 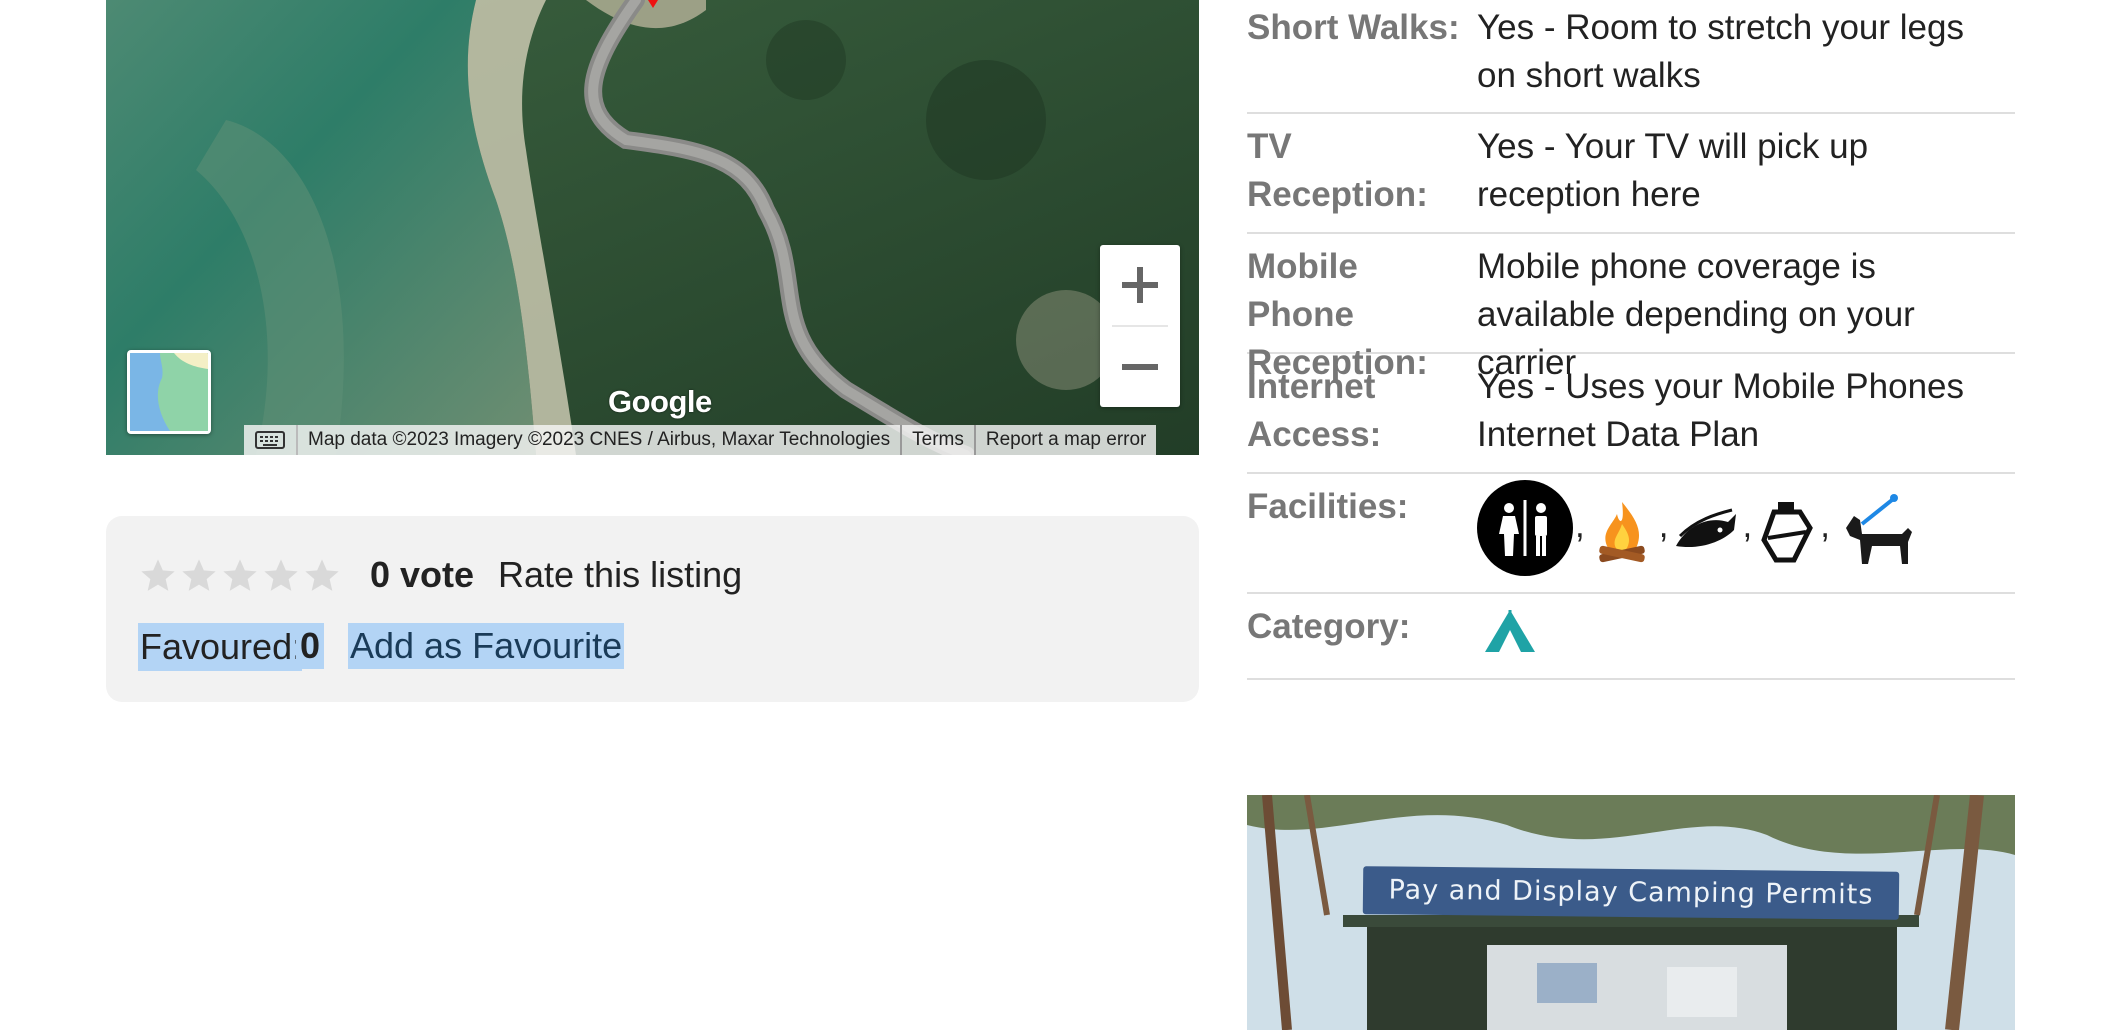 I want to click on facility-icons: , , , ,, so click(x=1699, y=528).